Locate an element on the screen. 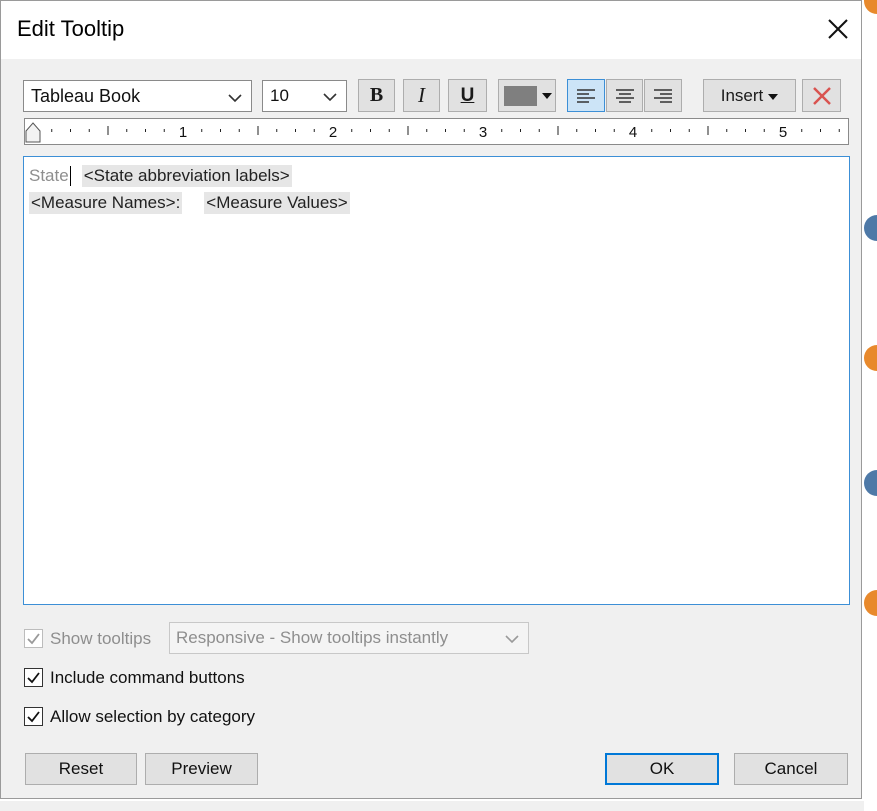 The image size is (877, 811). ruler-number: 2 is located at coordinates (333, 132).